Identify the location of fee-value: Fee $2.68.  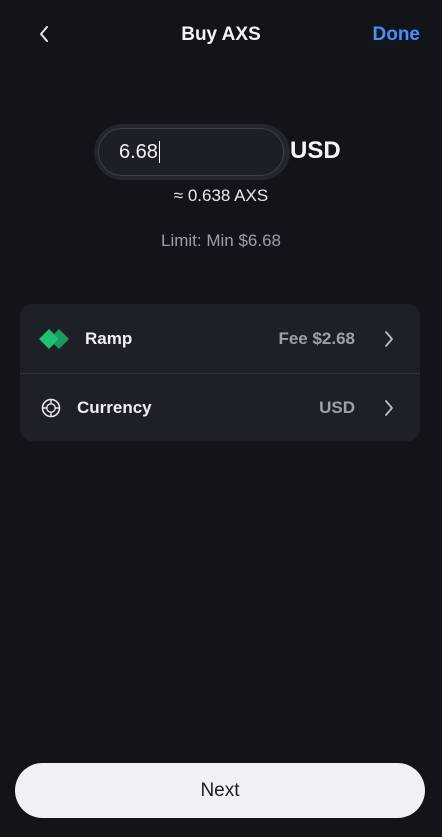
(316, 338).